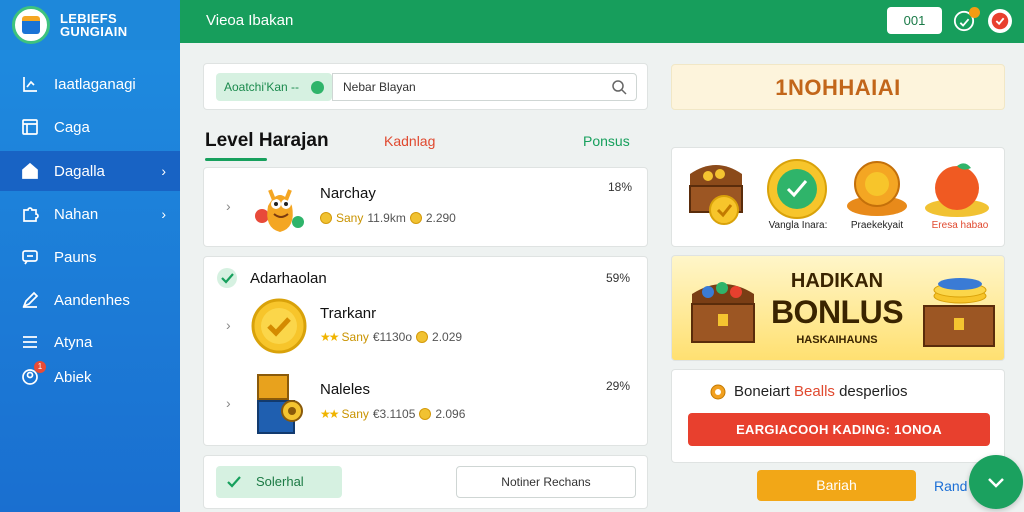  What do you see at coordinates (90, 377) in the screenshot?
I see `sidebar-item-8: 1 Abiek` at bounding box center [90, 377].